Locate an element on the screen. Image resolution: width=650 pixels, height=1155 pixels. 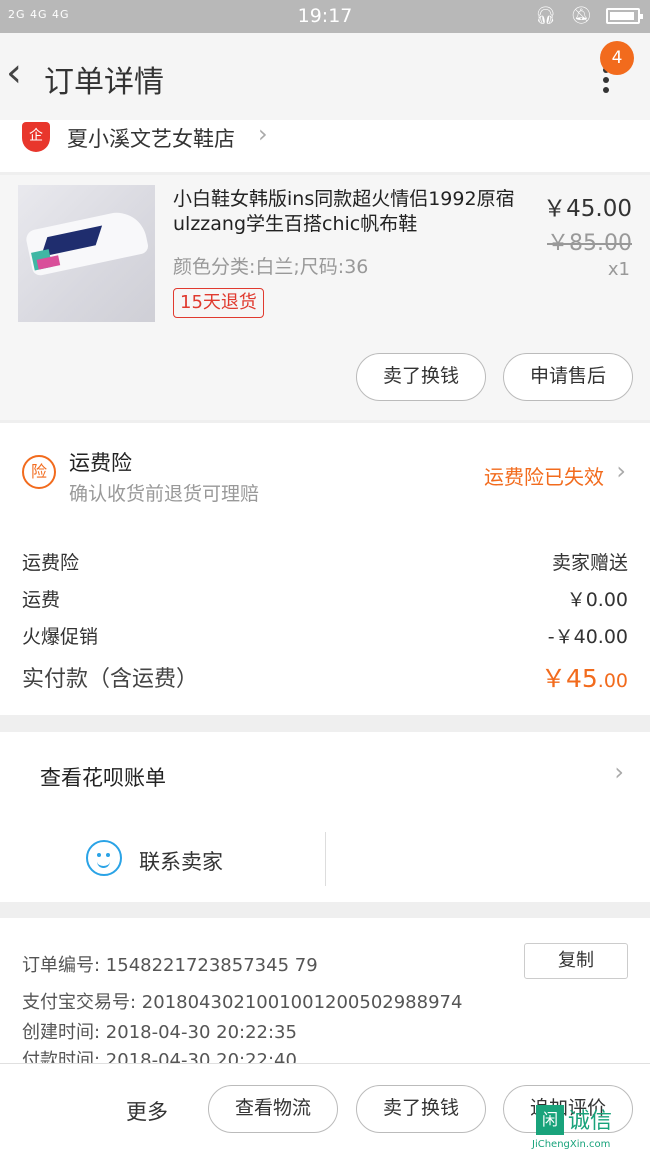
order-number: 订单编号: 1548221723857345 79 is located at coordinates (170, 965).